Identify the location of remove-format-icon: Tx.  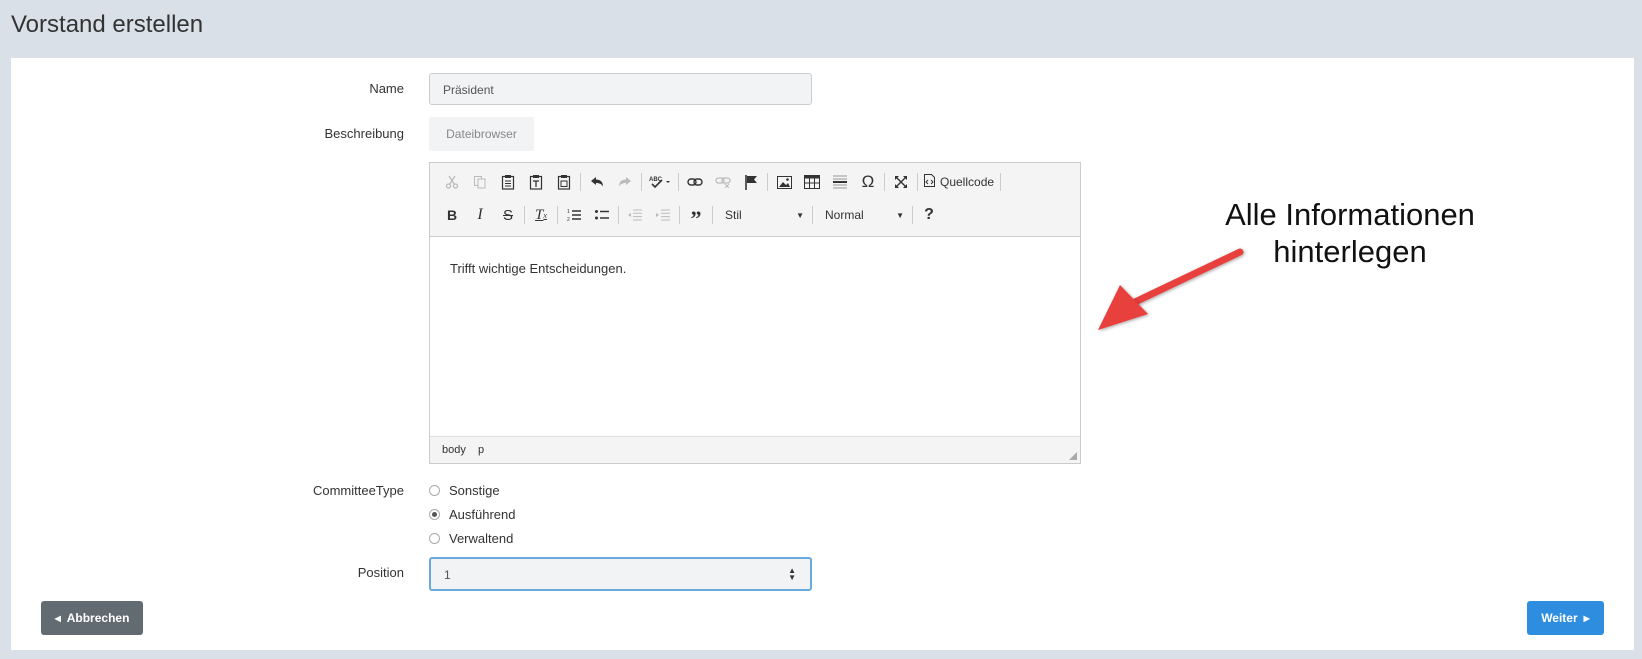
(541, 215).